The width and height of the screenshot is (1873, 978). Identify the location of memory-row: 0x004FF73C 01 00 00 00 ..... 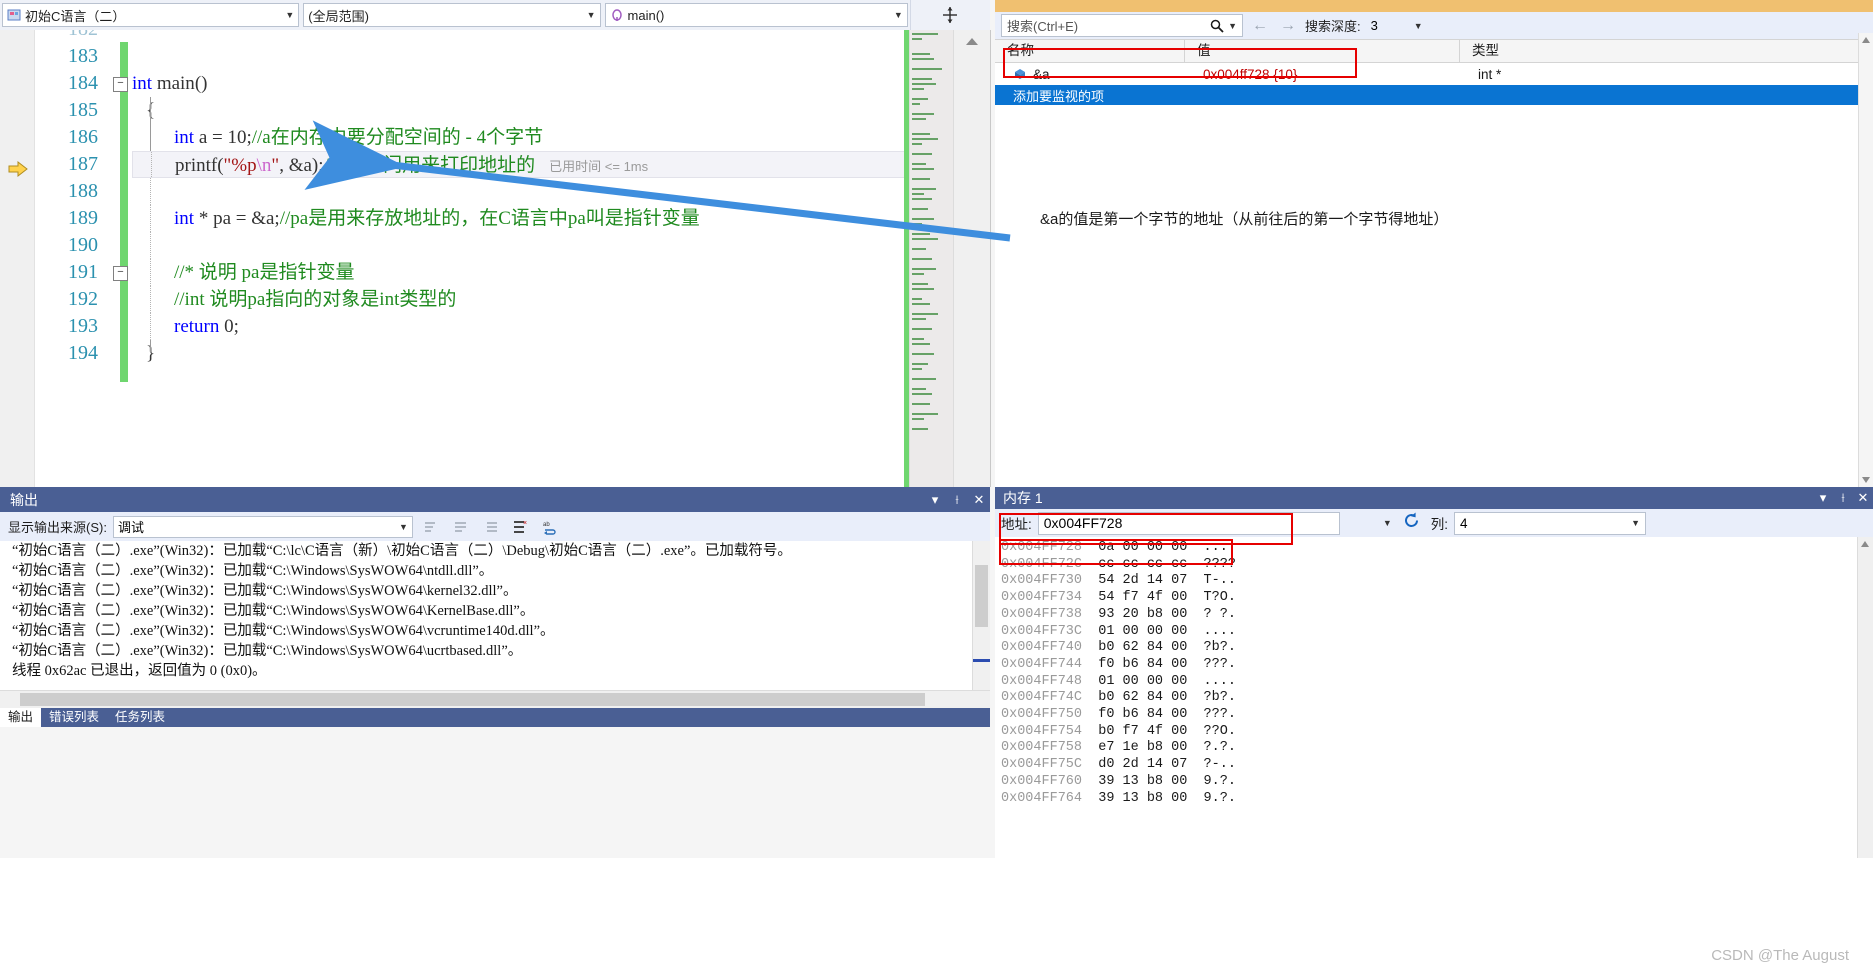
(1426, 632).